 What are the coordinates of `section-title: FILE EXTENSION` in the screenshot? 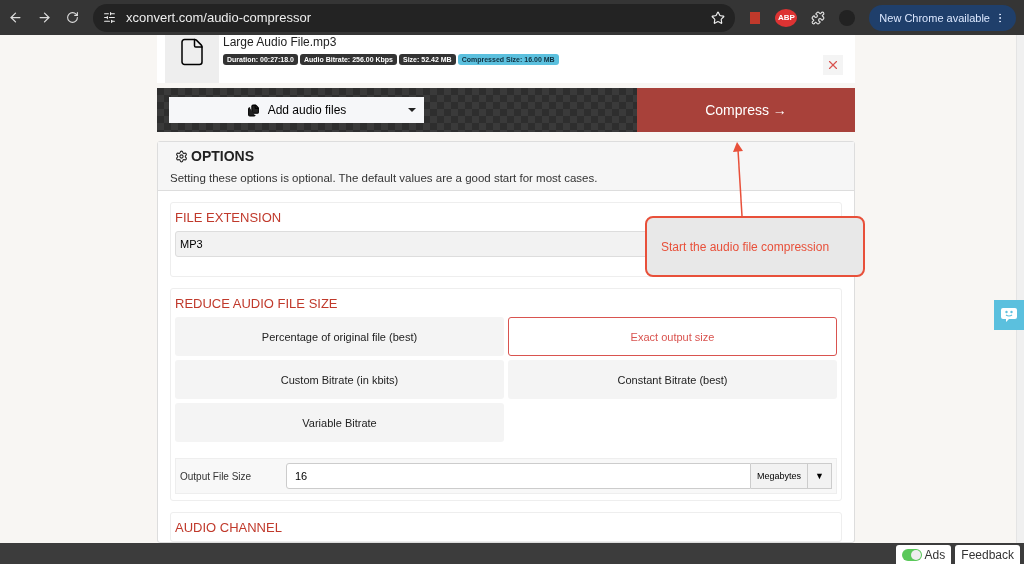 It's located at (229, 217).